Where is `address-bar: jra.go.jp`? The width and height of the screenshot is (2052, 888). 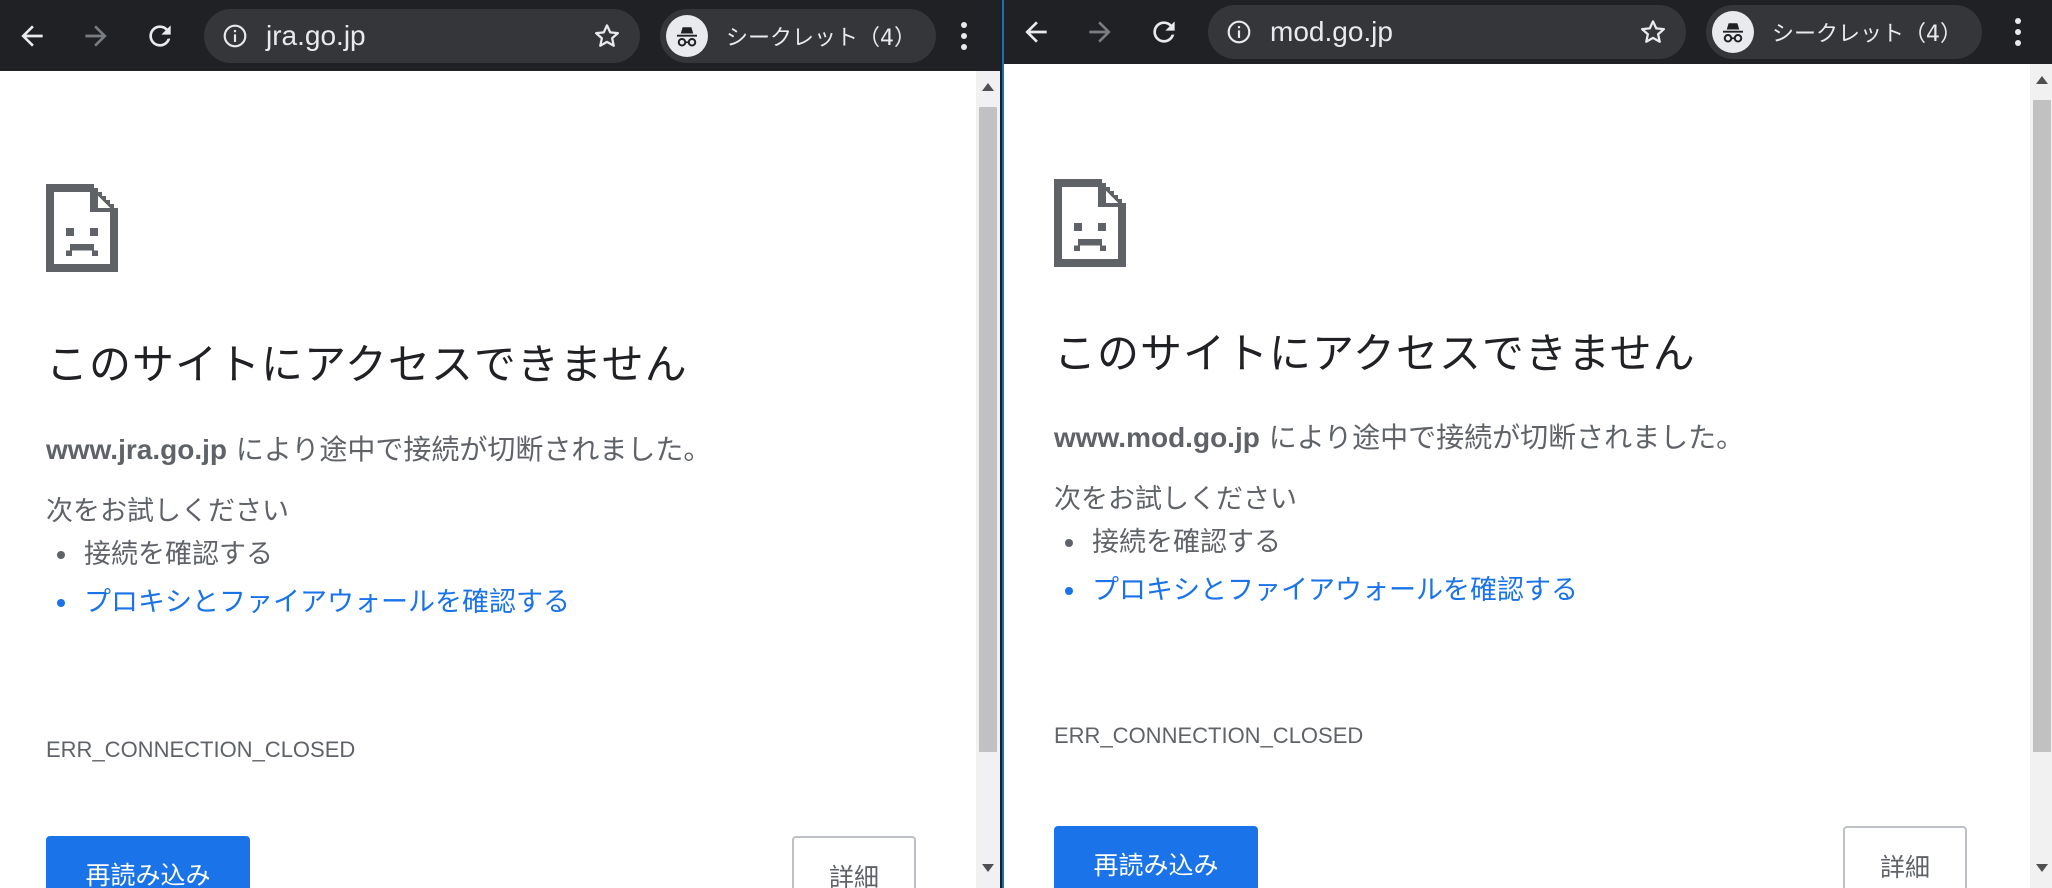
address-bar: jra.go.jp is located at coordinates (422, 35).